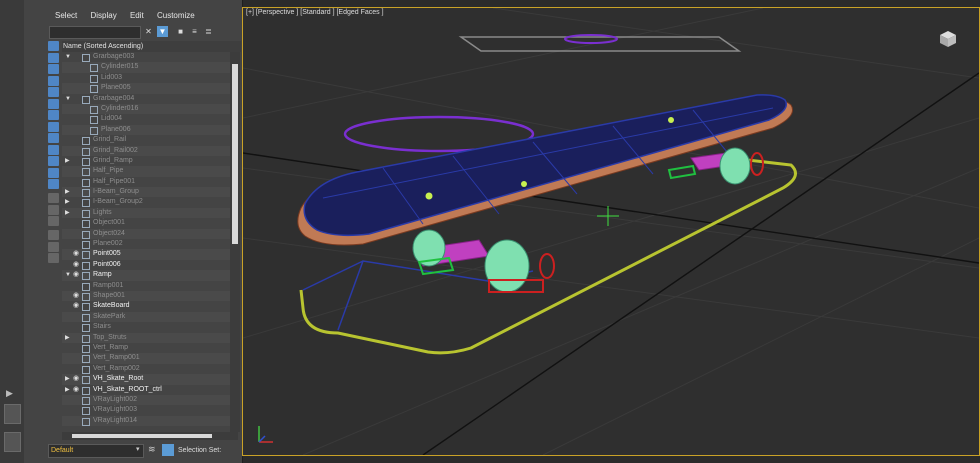 The width and height of the screenshot is (980, 463). I want to click on filter-shapes-button, so click(53, 57).